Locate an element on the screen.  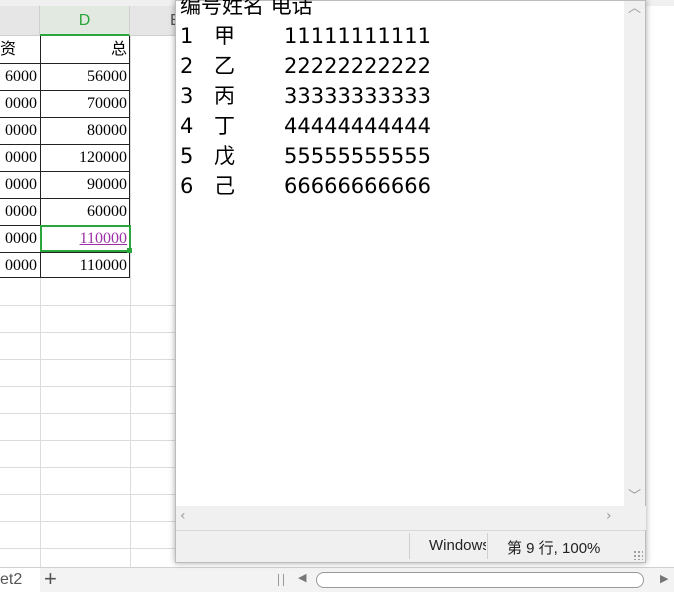
row-id: 5 is located at coordinates (187, 156).